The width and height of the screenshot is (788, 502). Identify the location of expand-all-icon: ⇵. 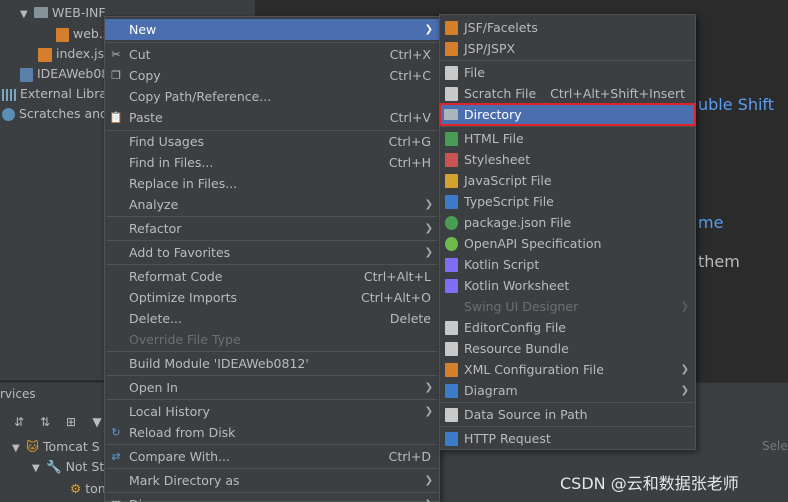
(19, 422).